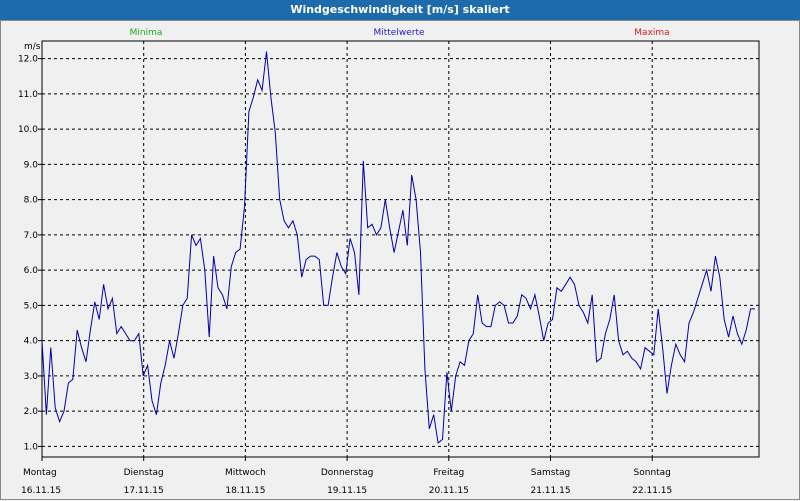 The width and height of the screenshot is (800, 501). I want to click on x-tick-date: 22.11.15, so click(652, 491).